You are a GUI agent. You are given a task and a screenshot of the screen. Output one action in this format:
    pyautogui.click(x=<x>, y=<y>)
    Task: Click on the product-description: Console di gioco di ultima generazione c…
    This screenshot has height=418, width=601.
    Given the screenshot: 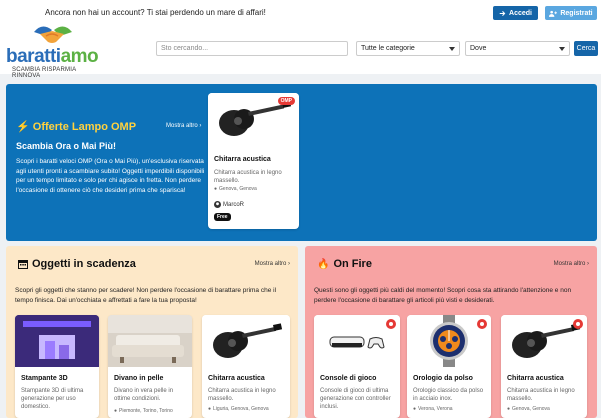 What is the action you would take?
    pyautogui.click(x=355, y=399)
    